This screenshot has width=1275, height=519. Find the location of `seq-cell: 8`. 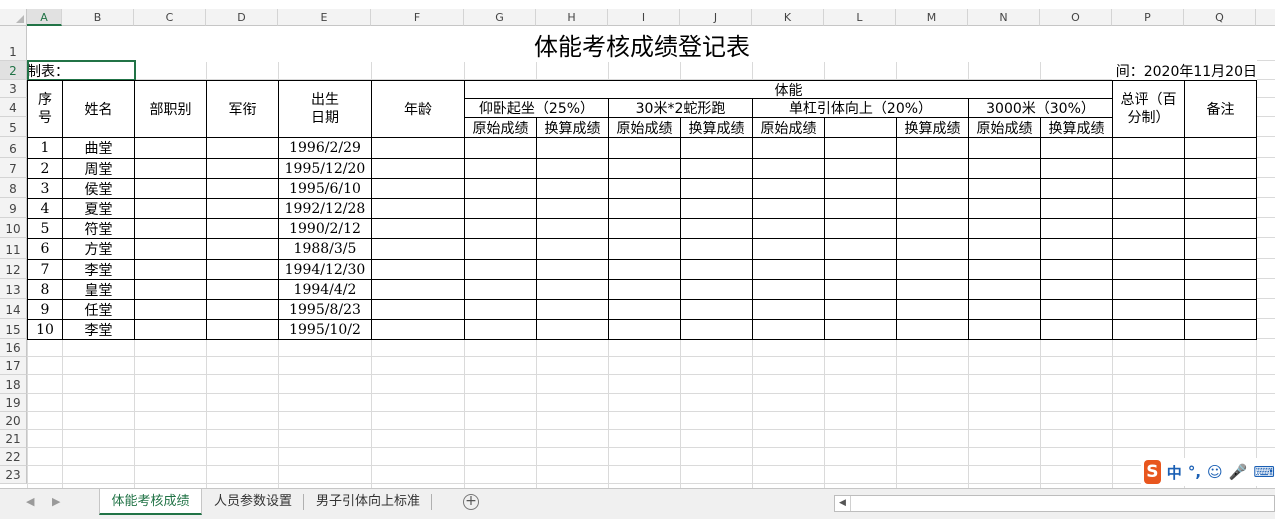

seq-cell: 8 is located at coordinates (45, 289).